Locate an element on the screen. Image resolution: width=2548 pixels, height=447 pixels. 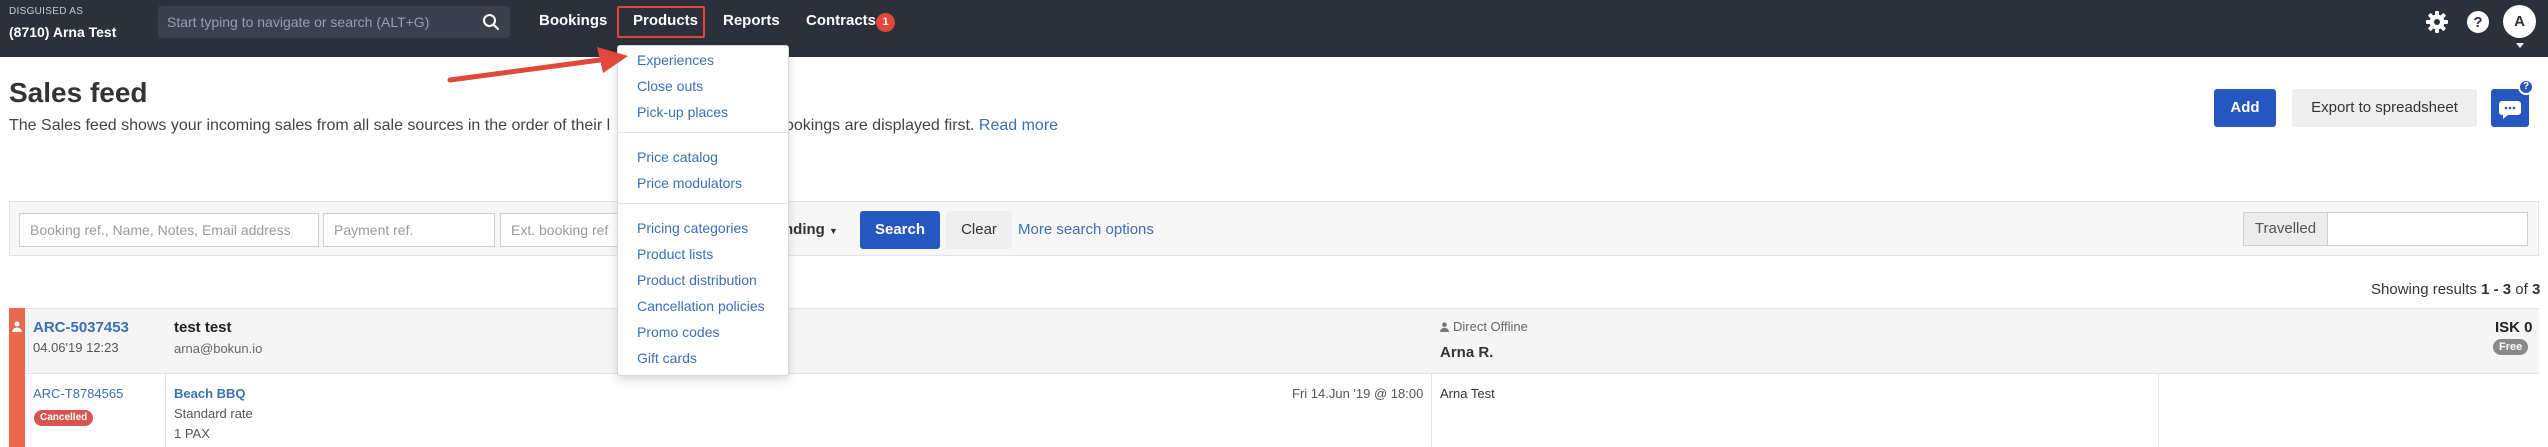
menu-item-pricing-categories: Pricing categories is located at coordinates (692, 228).